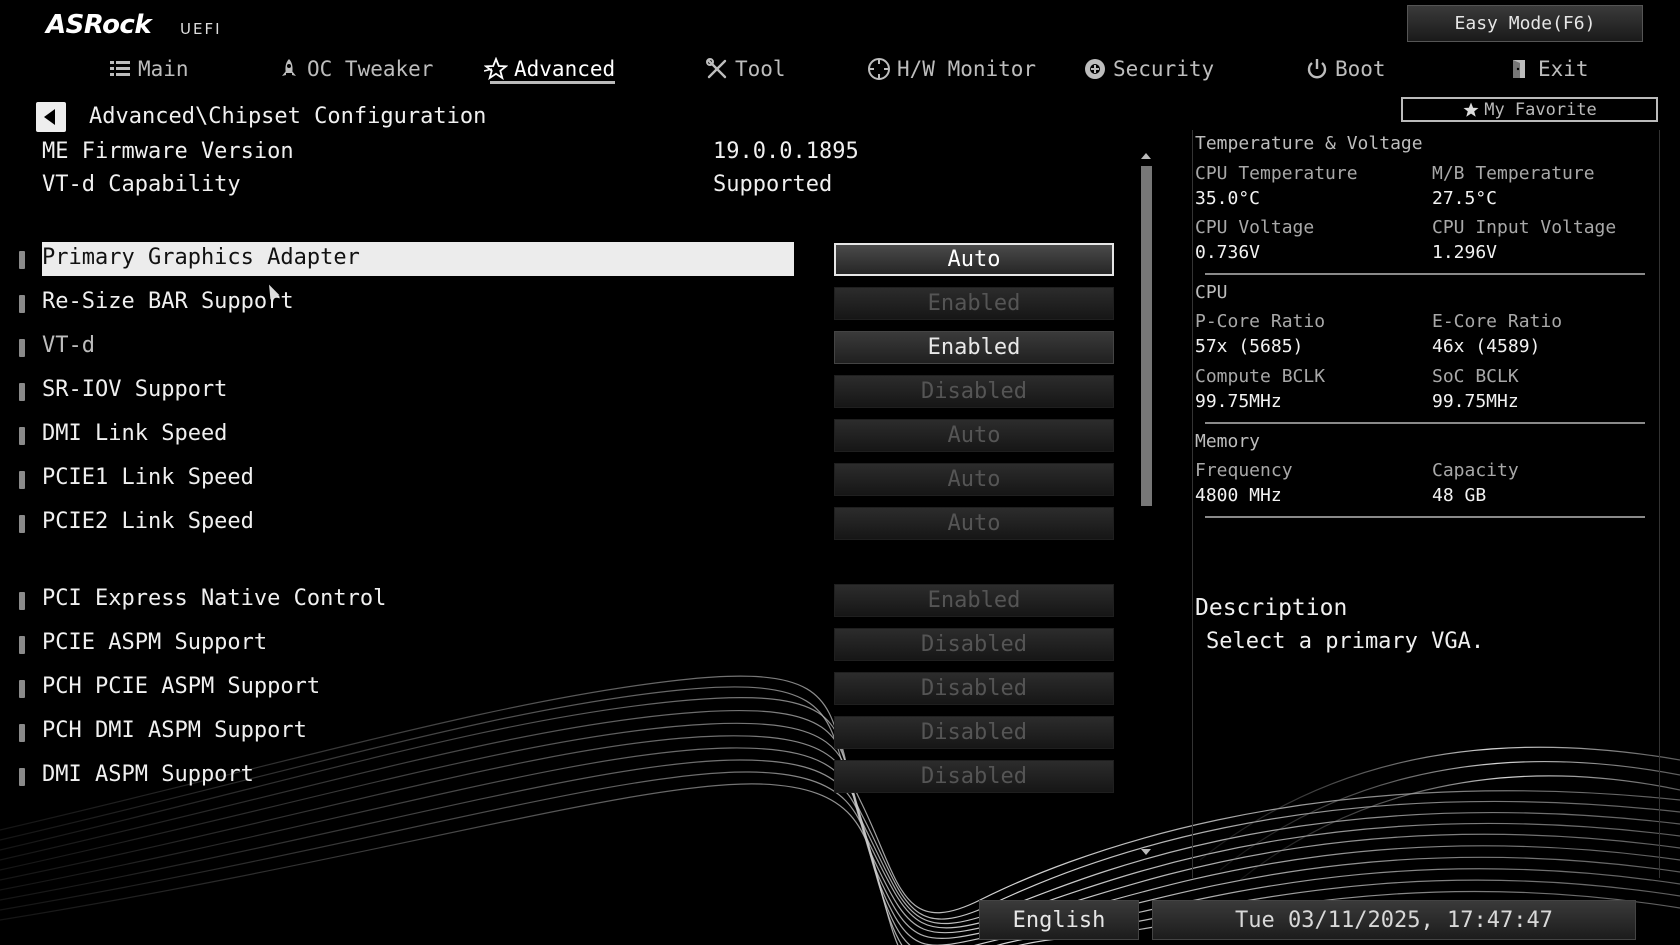  What do you see at coordinates (1563, 69) in the screenshot?
I see `tab-exit-label: Exit` at bounding box center [1563, 69].